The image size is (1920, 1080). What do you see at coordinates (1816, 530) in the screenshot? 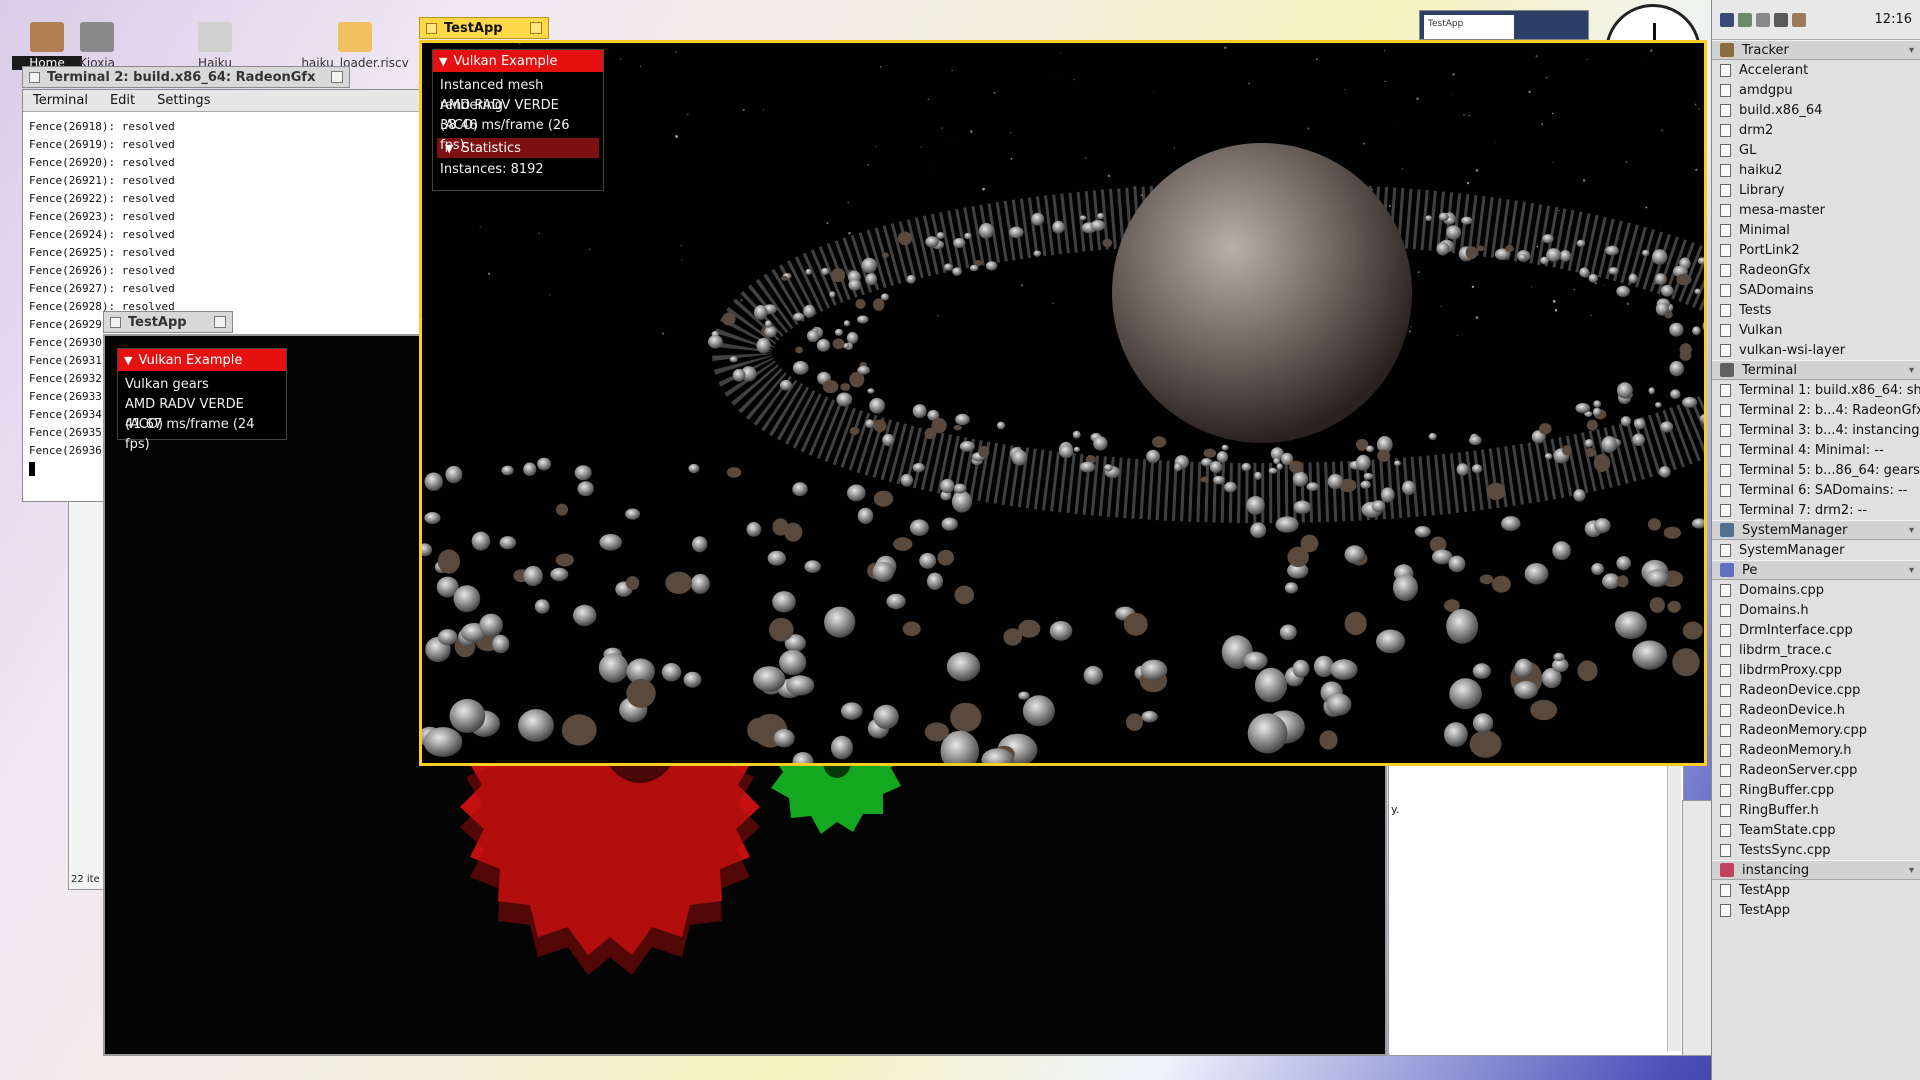
I see `deskbar-app-systemmanager: SystemManager ▾` at bounding box center [1816, 530].